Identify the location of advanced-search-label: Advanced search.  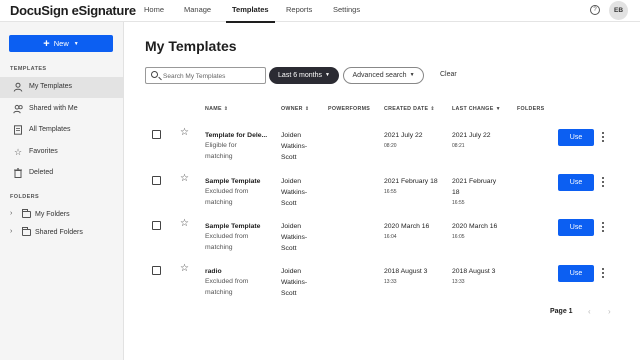
(379, 75).